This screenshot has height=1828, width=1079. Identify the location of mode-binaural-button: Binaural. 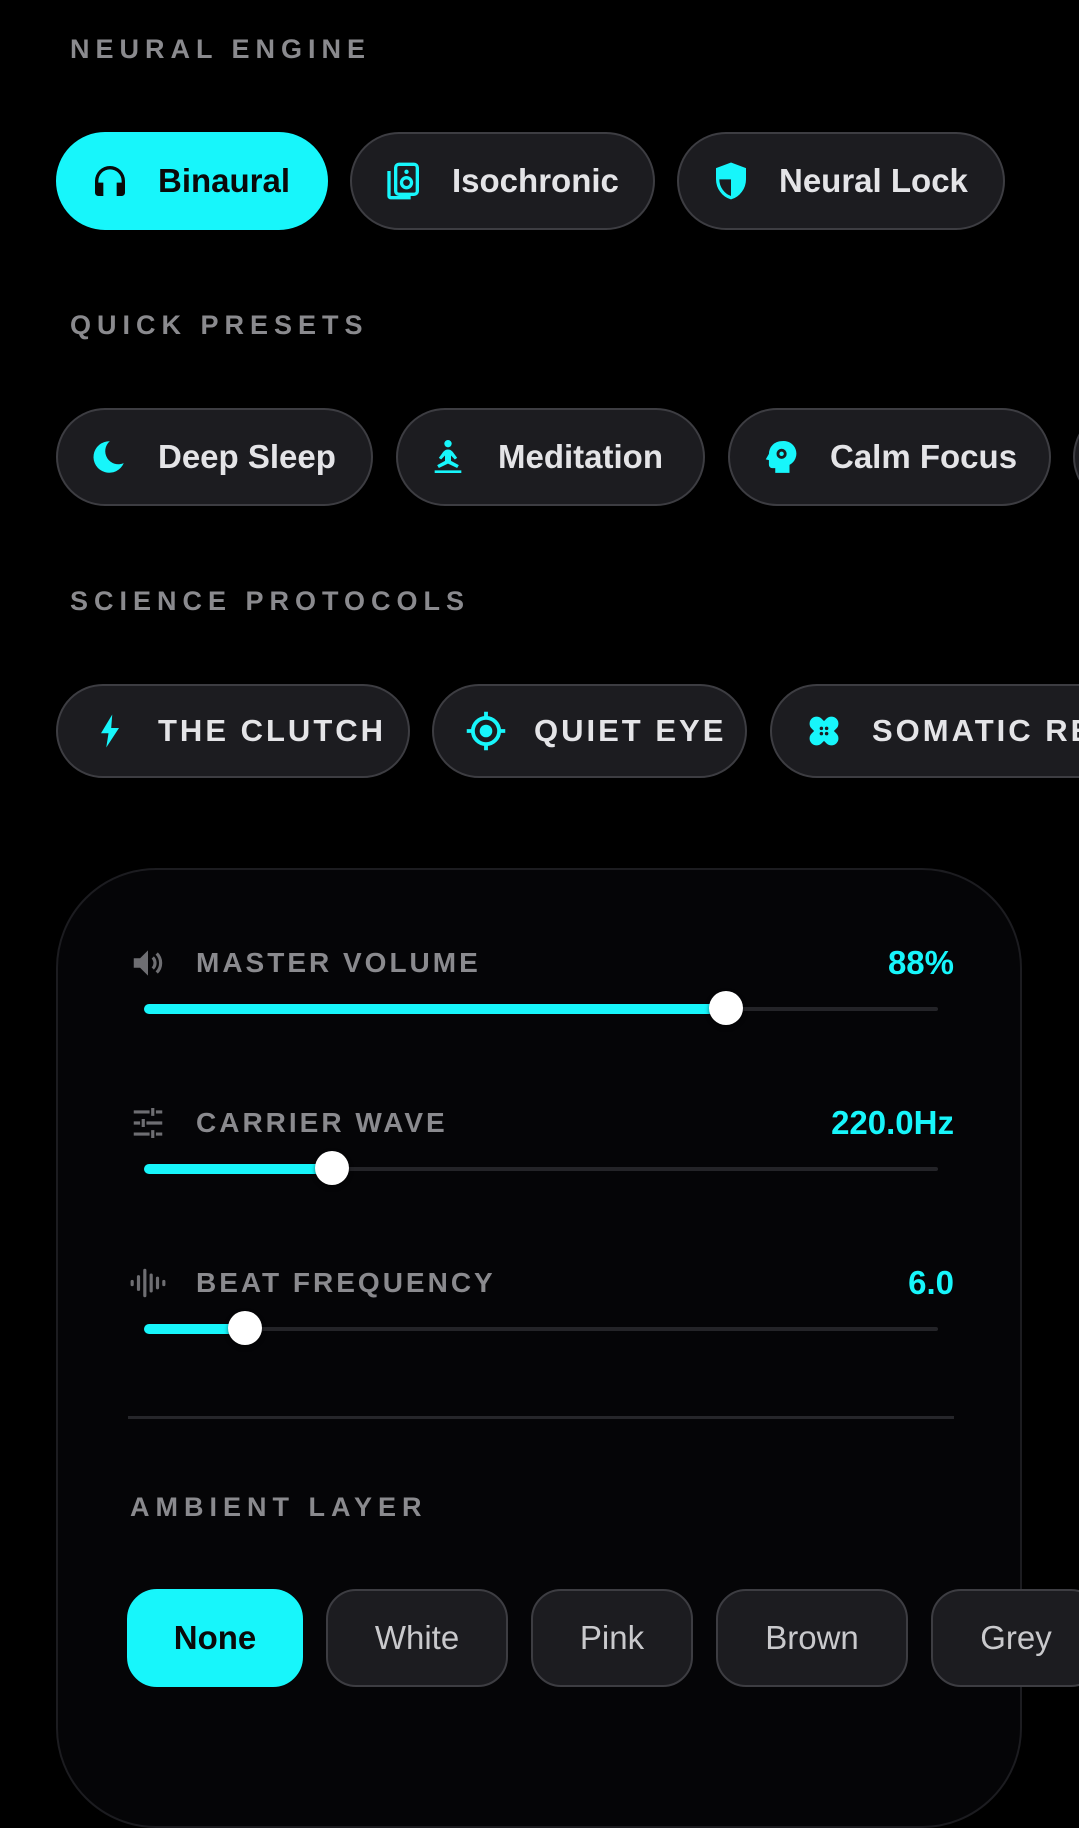
(192, 181).